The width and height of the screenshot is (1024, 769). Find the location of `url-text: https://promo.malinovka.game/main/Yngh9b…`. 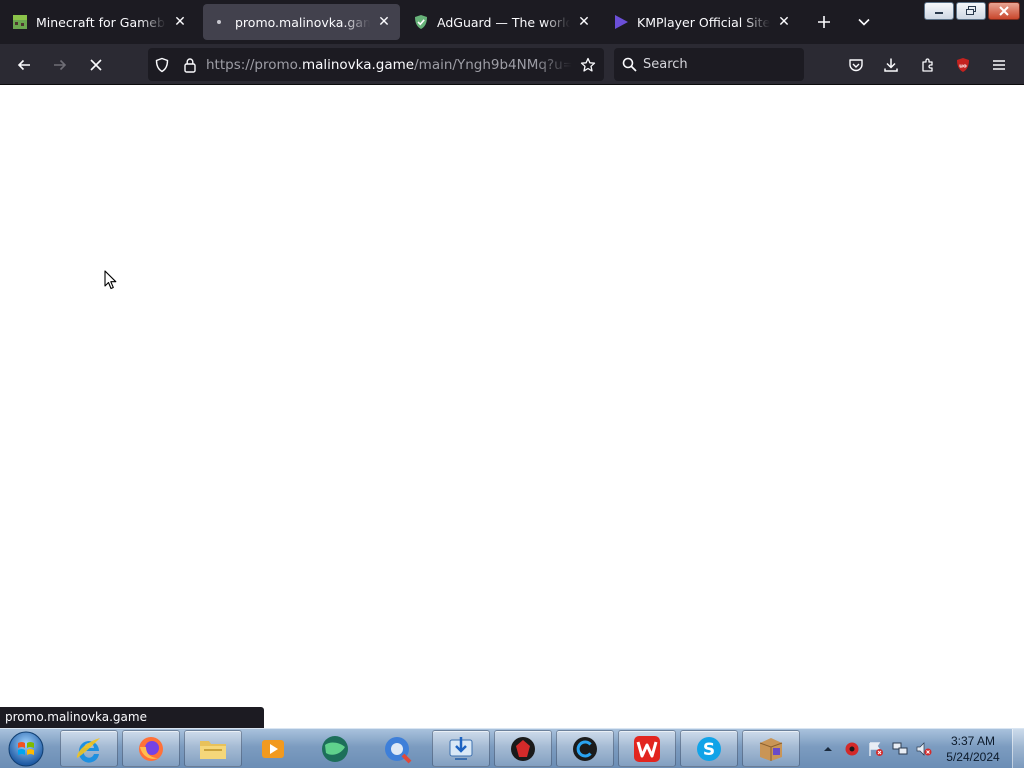

url-text: https://promo.malinovka.game/main/Yngh9b… is located at coordinates (388, 65).